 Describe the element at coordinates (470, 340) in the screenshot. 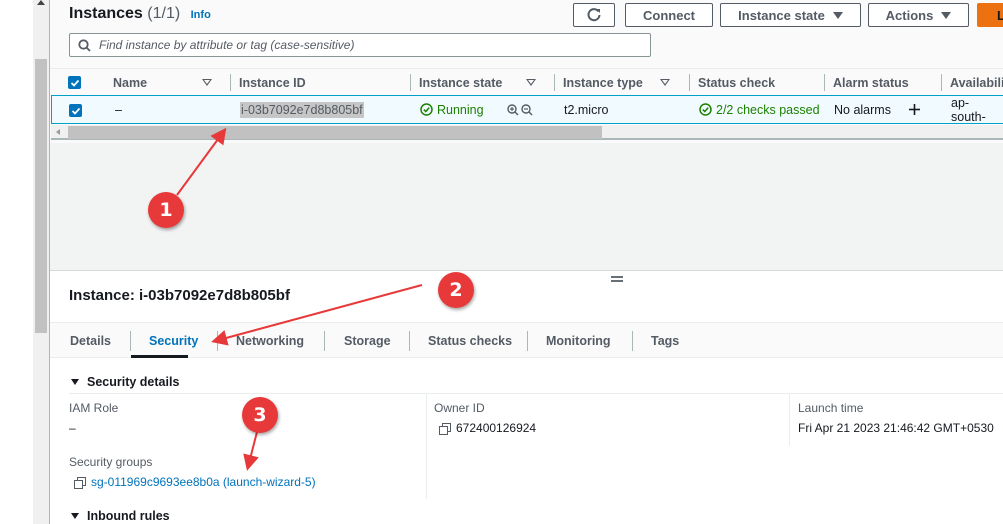

I see `tab-status-checks: Status checks` at that location.